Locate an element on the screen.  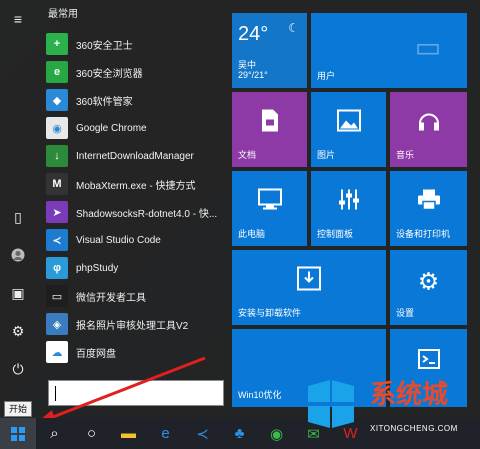
user-tile: ▭ 用户 is located at coordinates (389, 50).